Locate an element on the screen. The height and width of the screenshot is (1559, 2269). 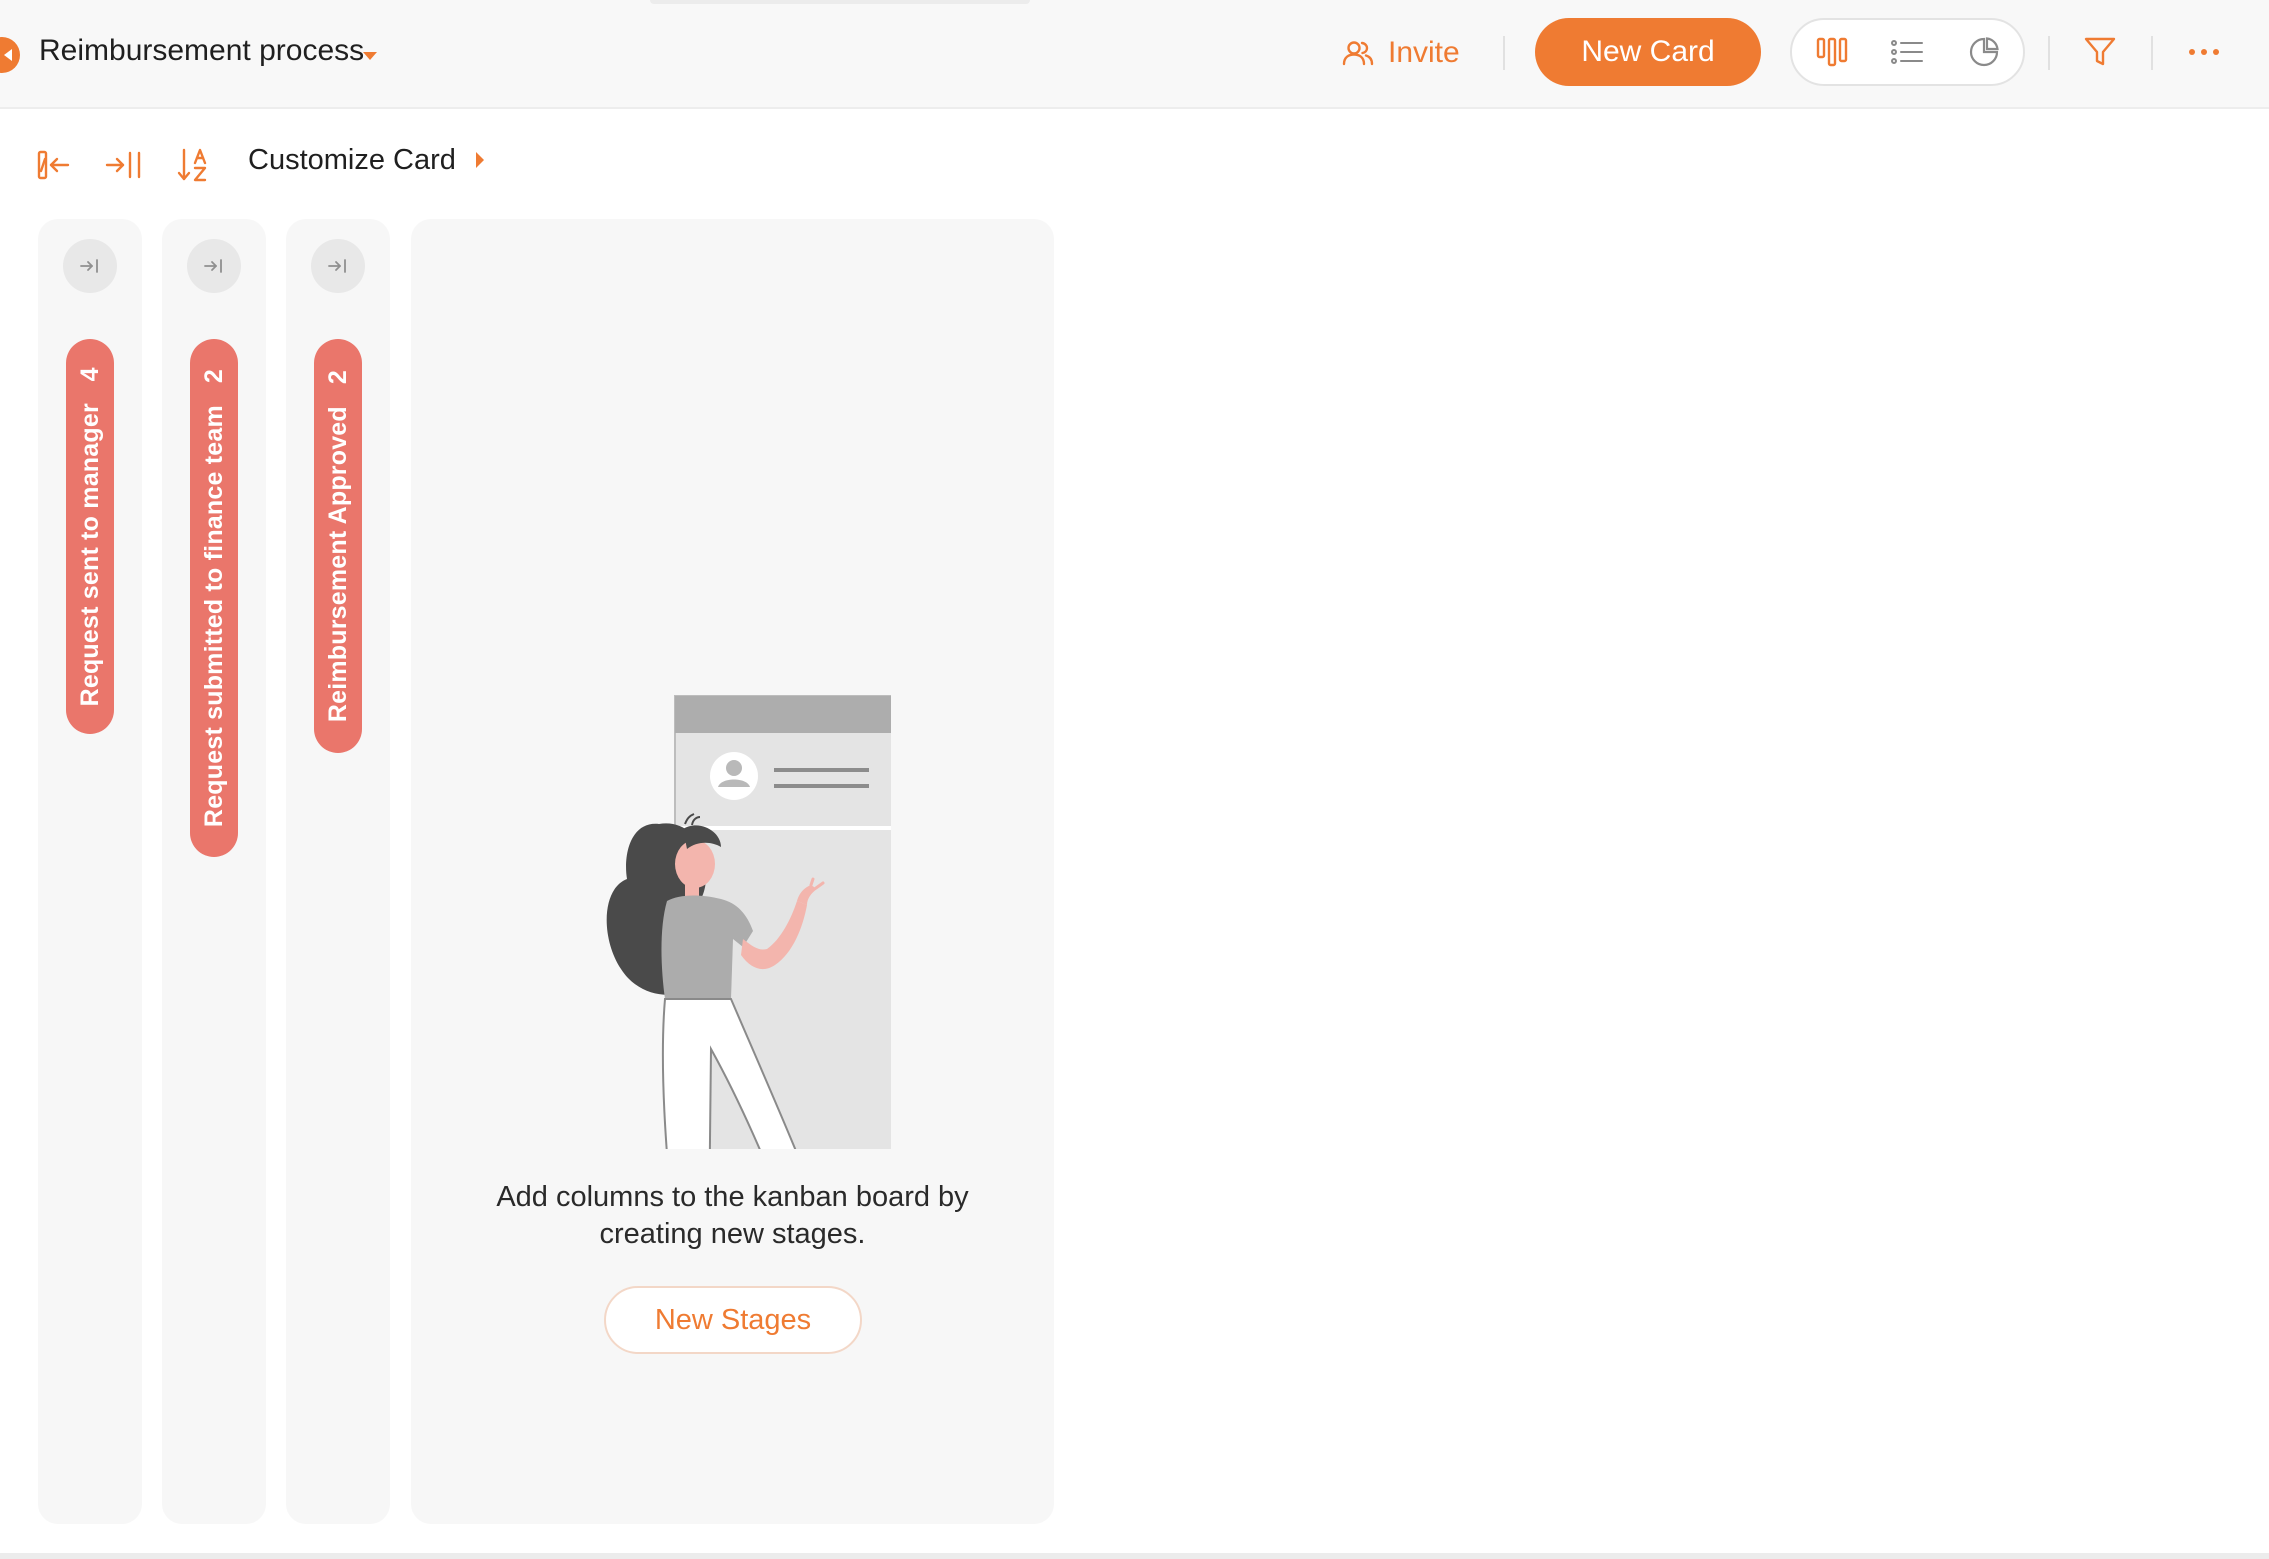
invite-button: Invite is located at coordinates (1401, 53).